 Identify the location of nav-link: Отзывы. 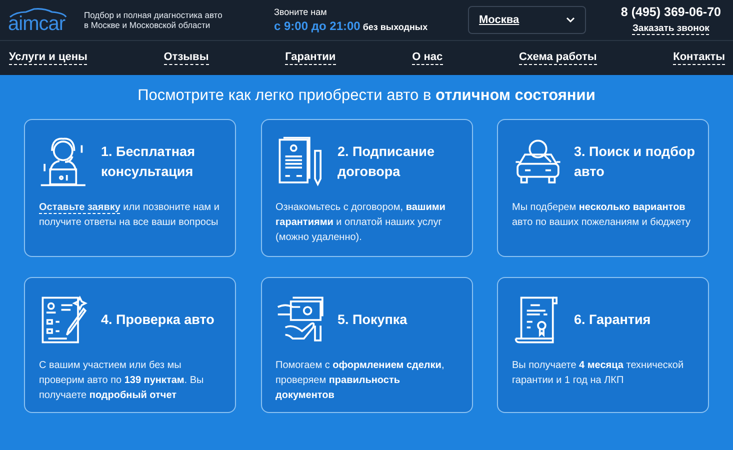
(186, 58).